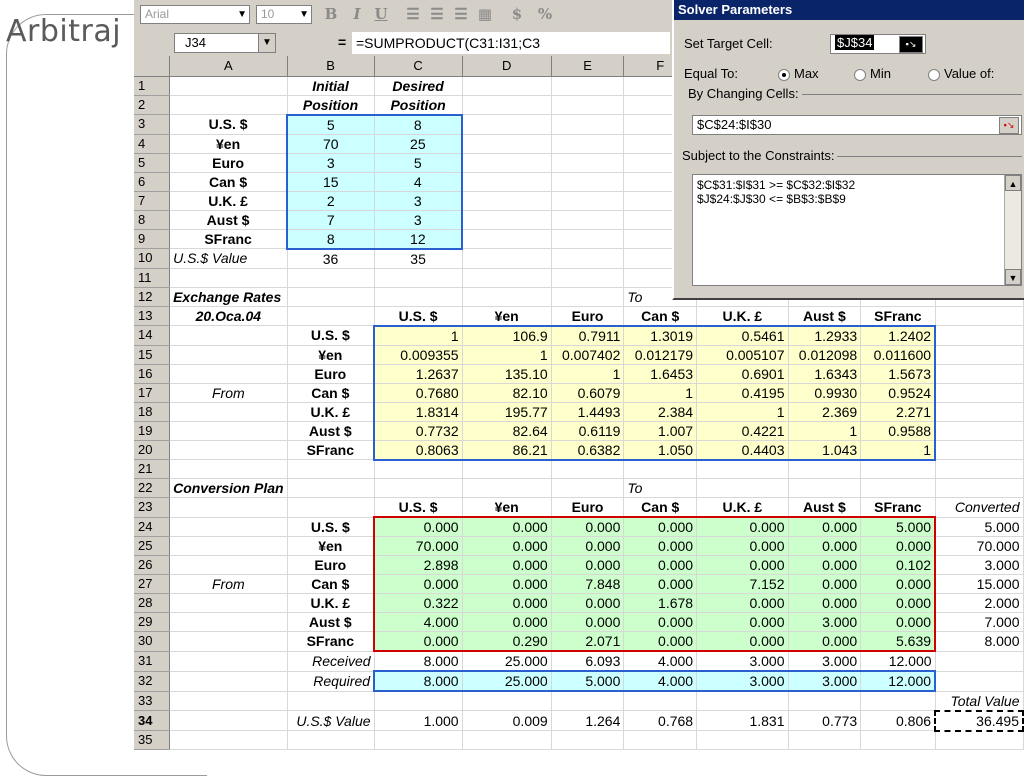  What do you see at coordinates (979, 546) in the screenshot?
I see `cell: 70.000` at bounding box center [979, 546].